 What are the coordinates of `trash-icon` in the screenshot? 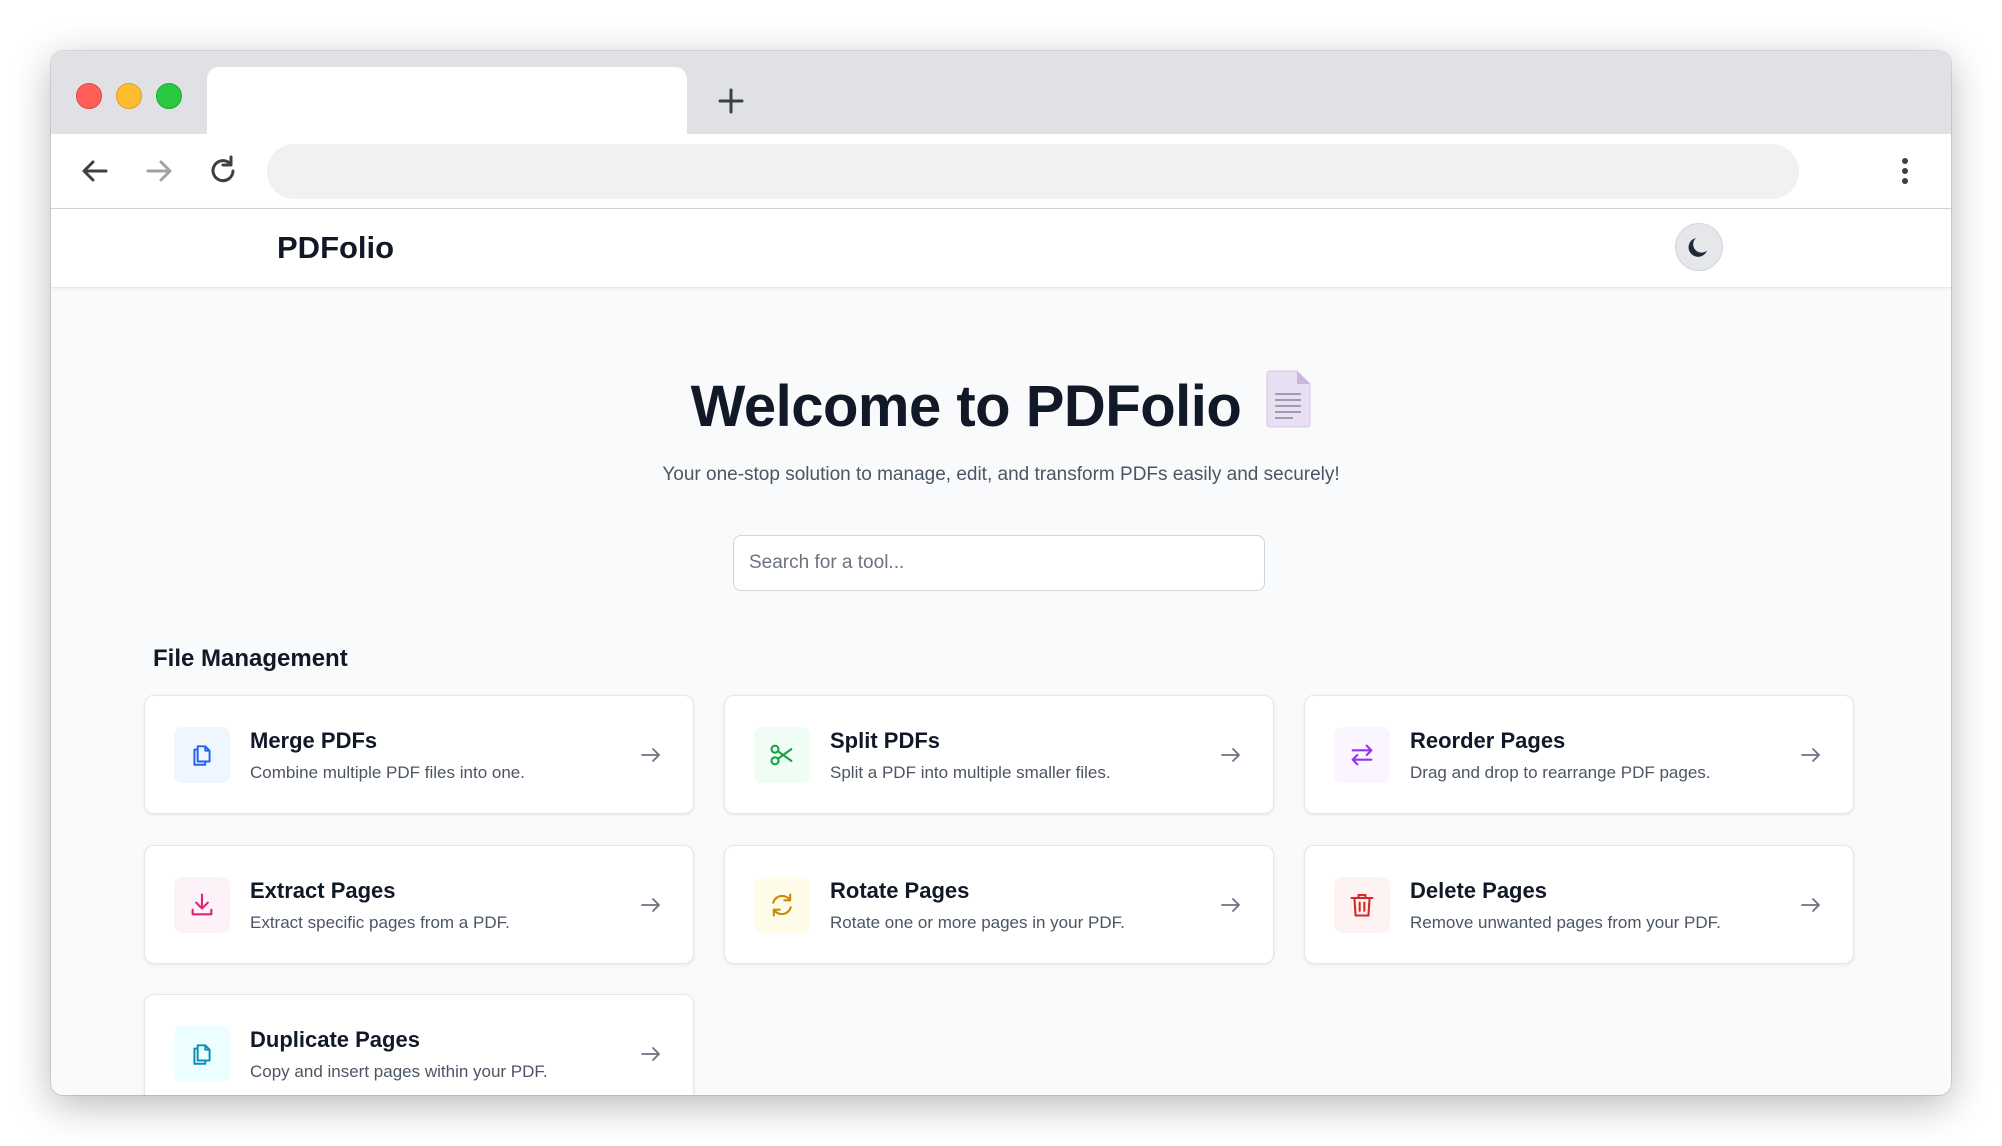 It's located at (1362, 905).